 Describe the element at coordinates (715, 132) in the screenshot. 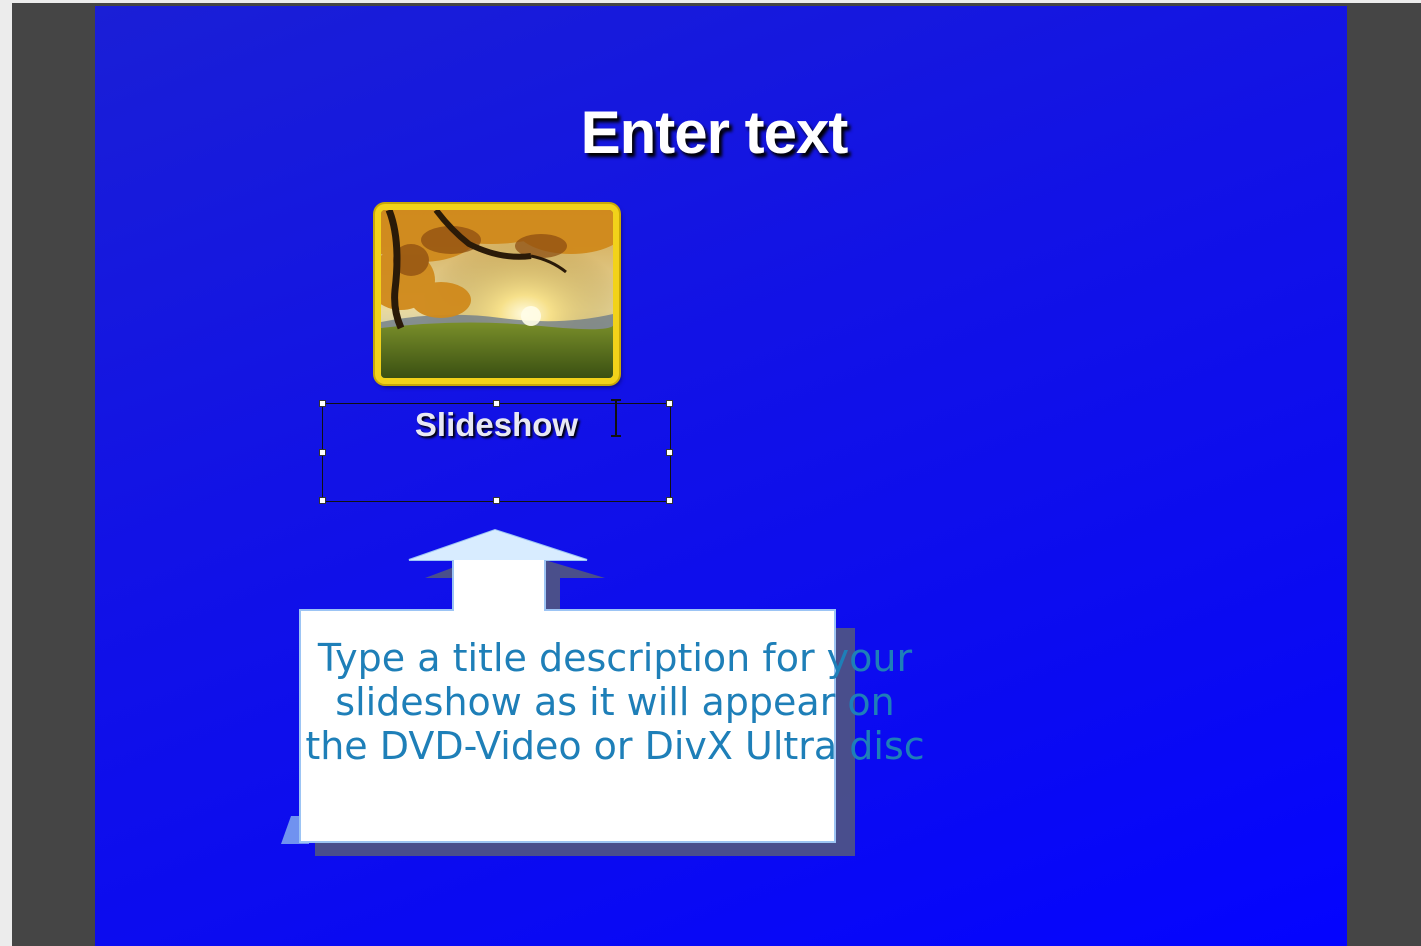

I see `menu-title-text: Enter text` at that location.